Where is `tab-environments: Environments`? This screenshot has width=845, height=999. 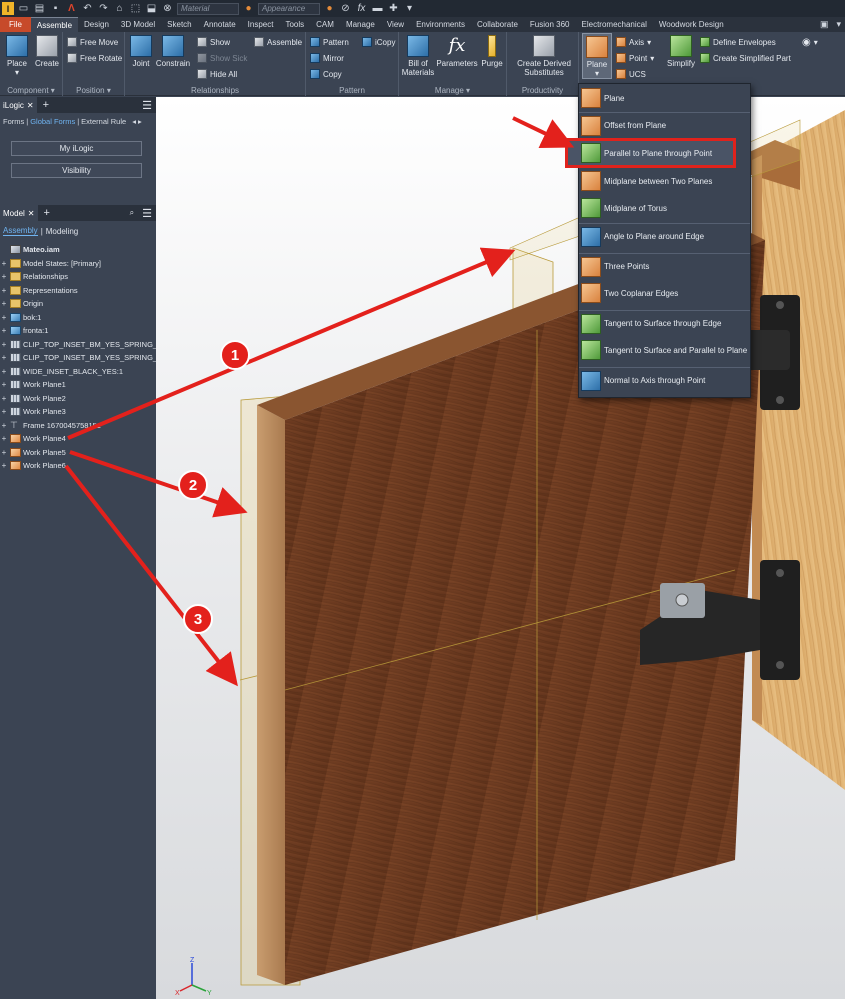
tab-environments: Environments is located at coordinates (440, 24).